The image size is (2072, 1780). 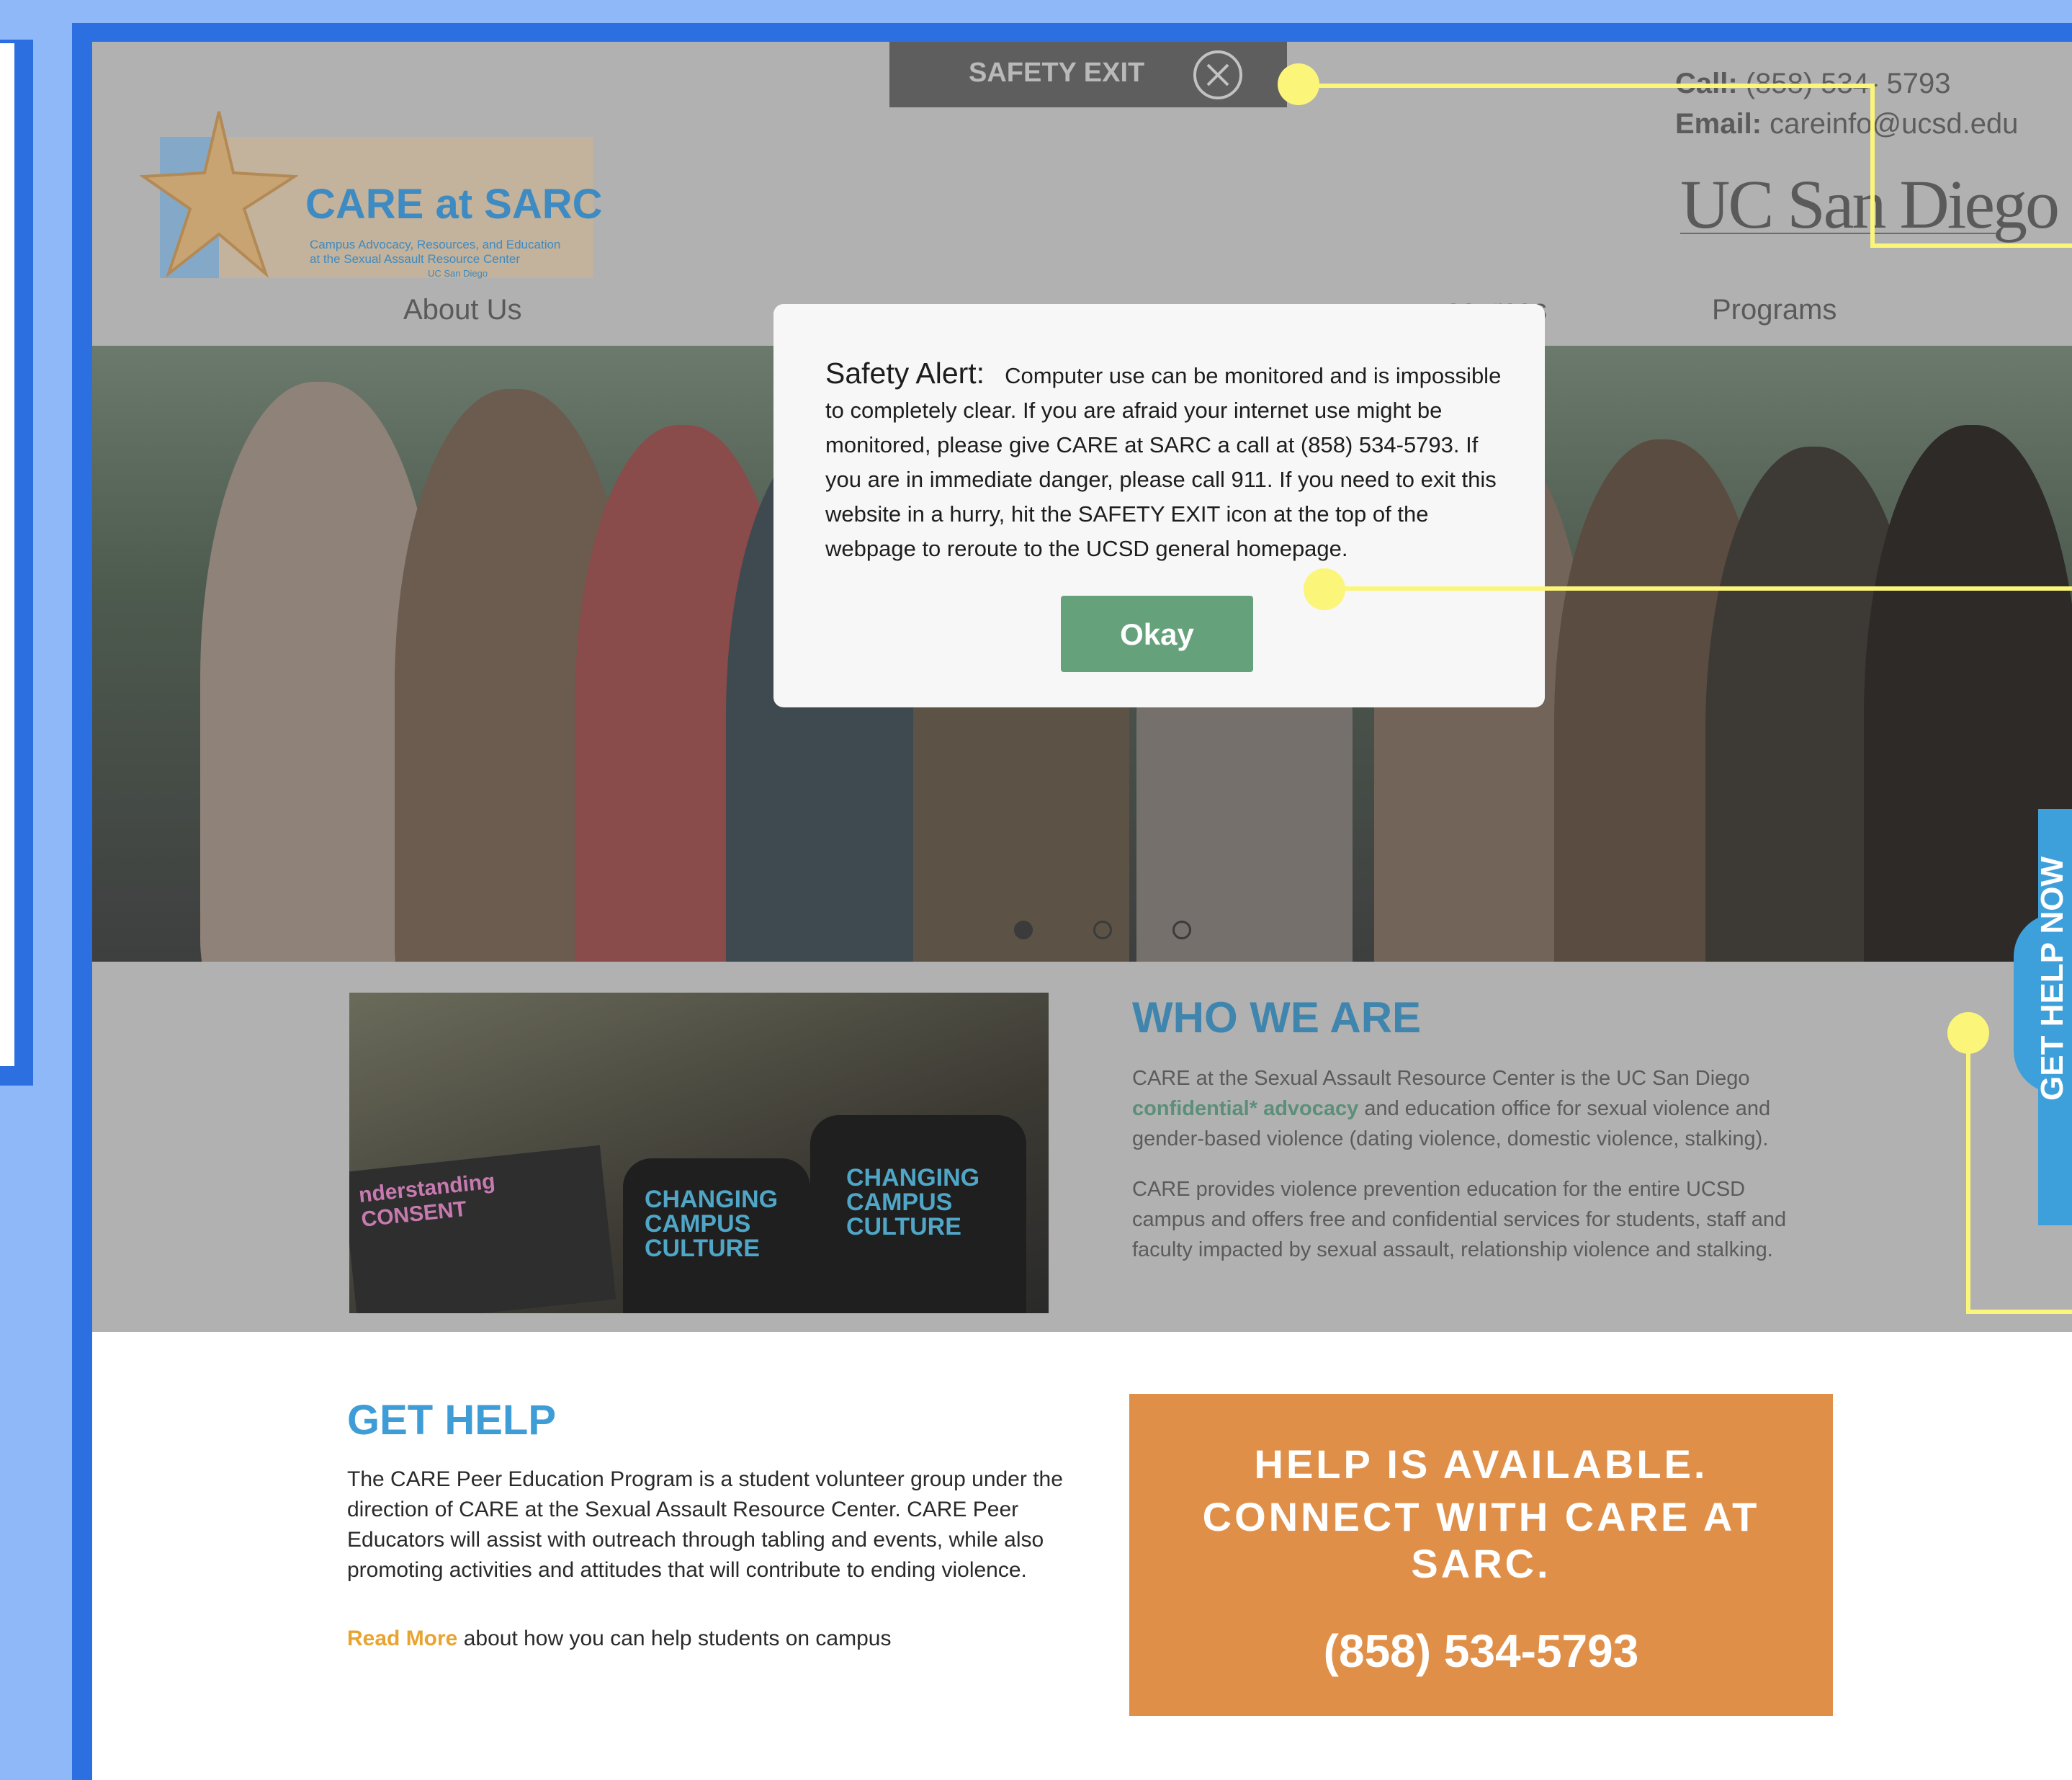 I want to click on get-help-now-tab: GET HELP NOW, so click(x=2055, y=1017).